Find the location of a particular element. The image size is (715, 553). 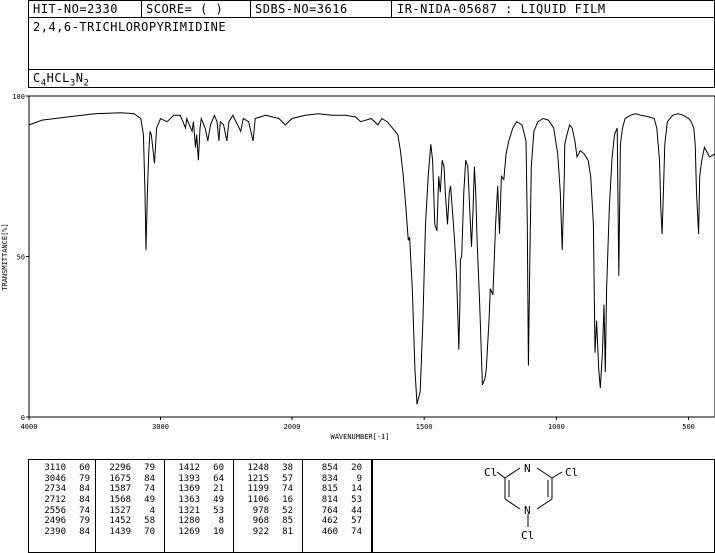

peak-row: 2556 74 is located at coordinates (63, 511).